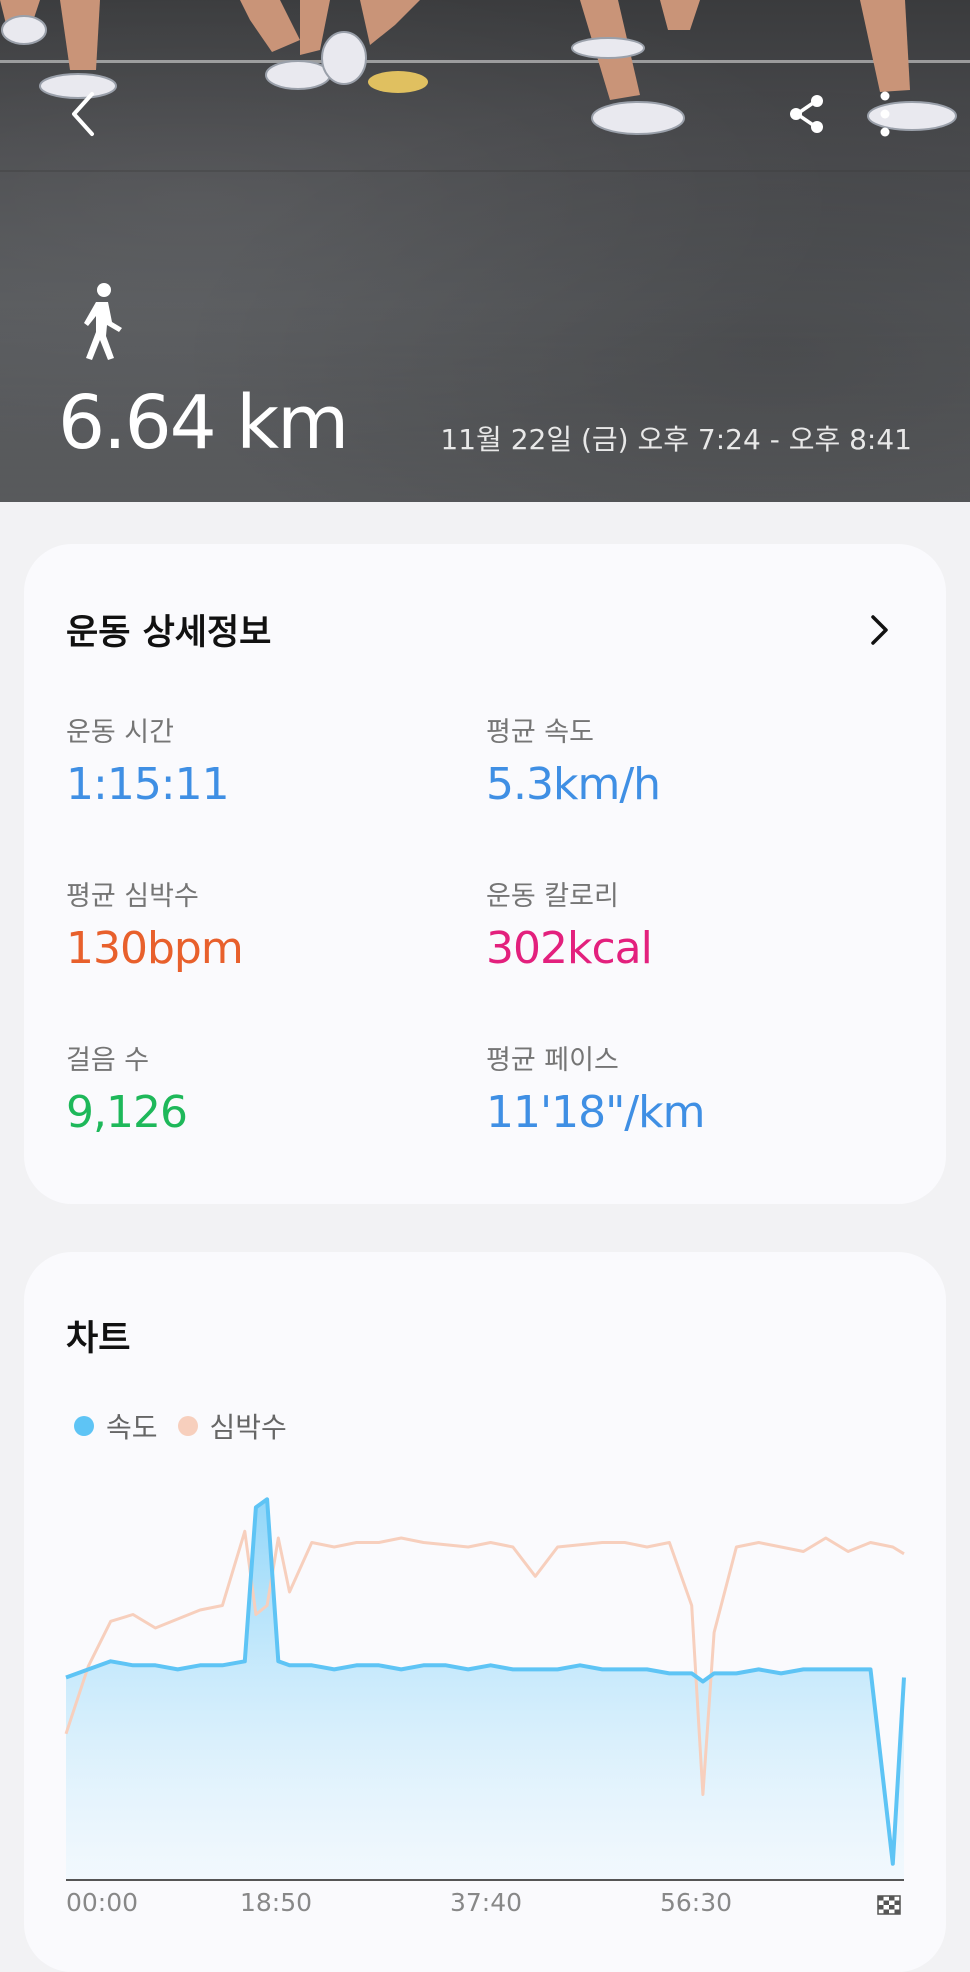 The image size is (970, 1972). Describe the element at coordinates (98, 1339) in the screenshot. I see `chart-title: 차트` at that location.